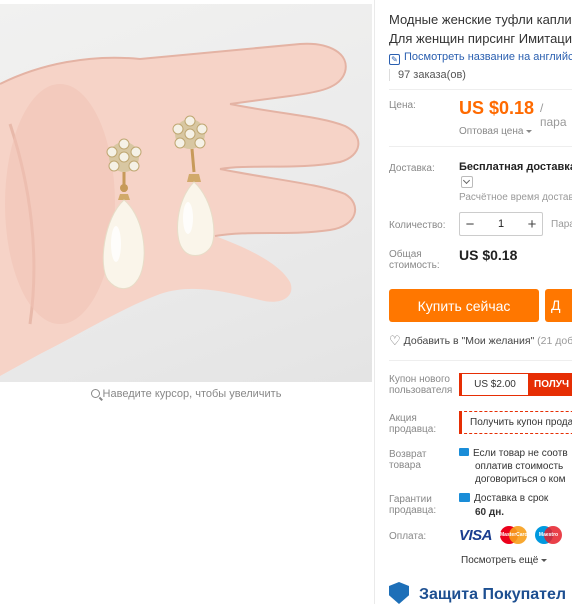 The width and height of the screenshot is (572, 604). I want to click on get-coupon-button: ПОЛУЧ, so click(550, 384).